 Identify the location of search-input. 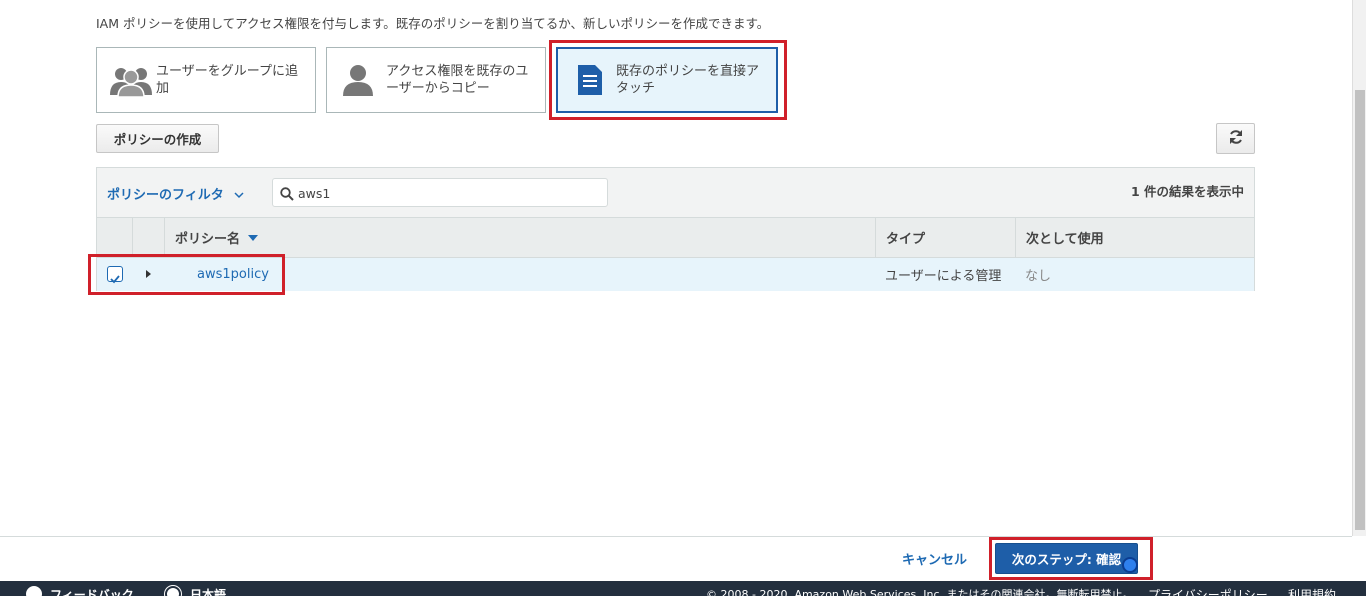
(448, 193).